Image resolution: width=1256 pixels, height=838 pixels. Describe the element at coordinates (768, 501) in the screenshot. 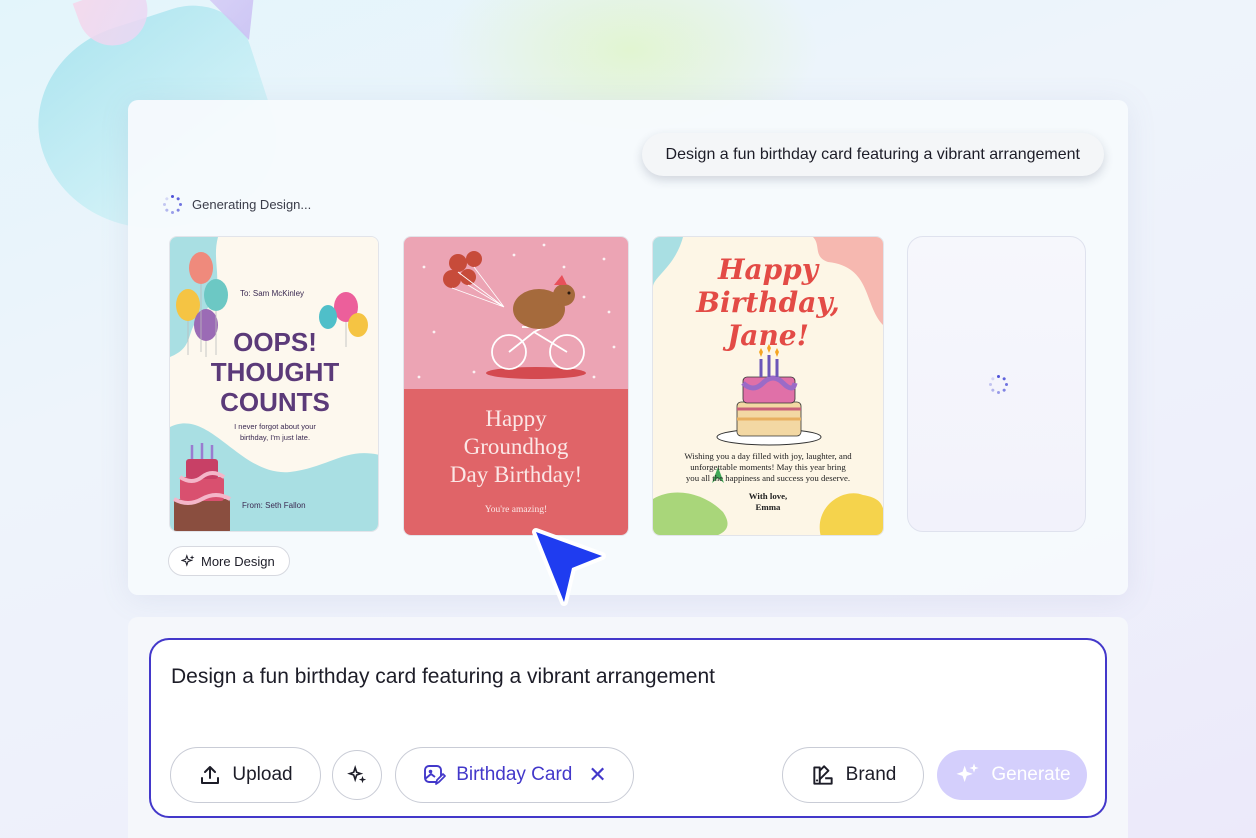

I see `card-3-signoff: With love, Emma` at that location.